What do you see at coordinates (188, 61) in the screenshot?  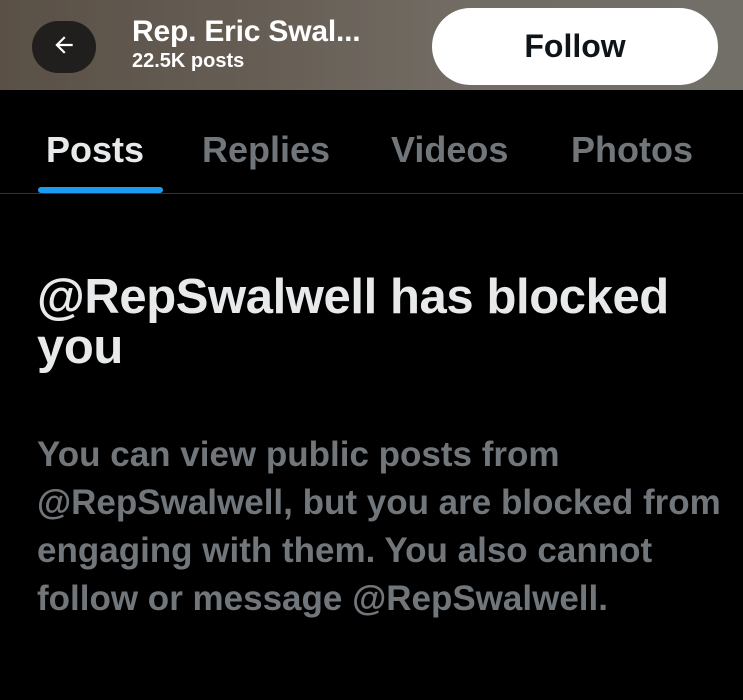 I see `post-count: 22.5K posts` at bounding box center [188, 61].